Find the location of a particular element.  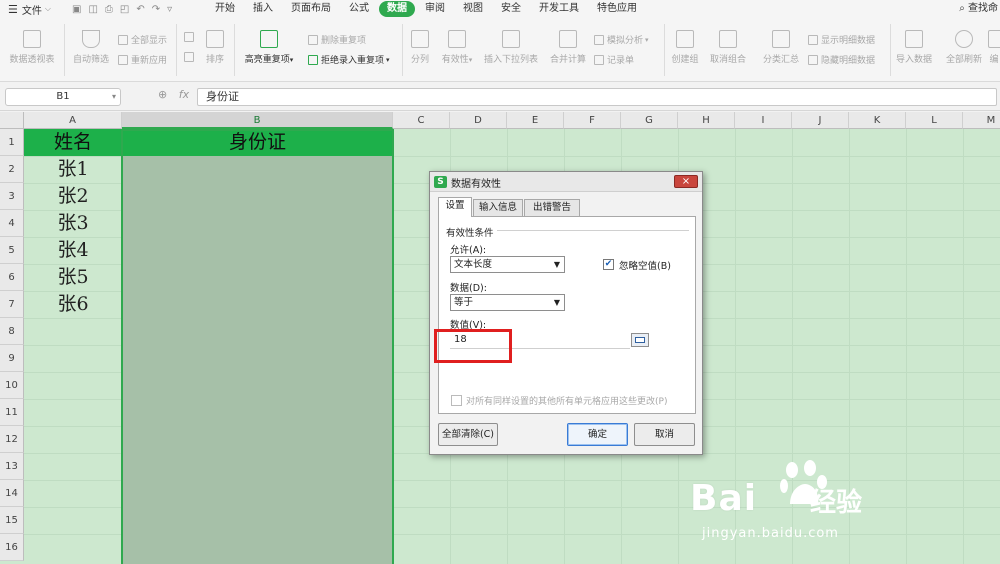

tab-security: 安全 is located at coordinates (511, 9).